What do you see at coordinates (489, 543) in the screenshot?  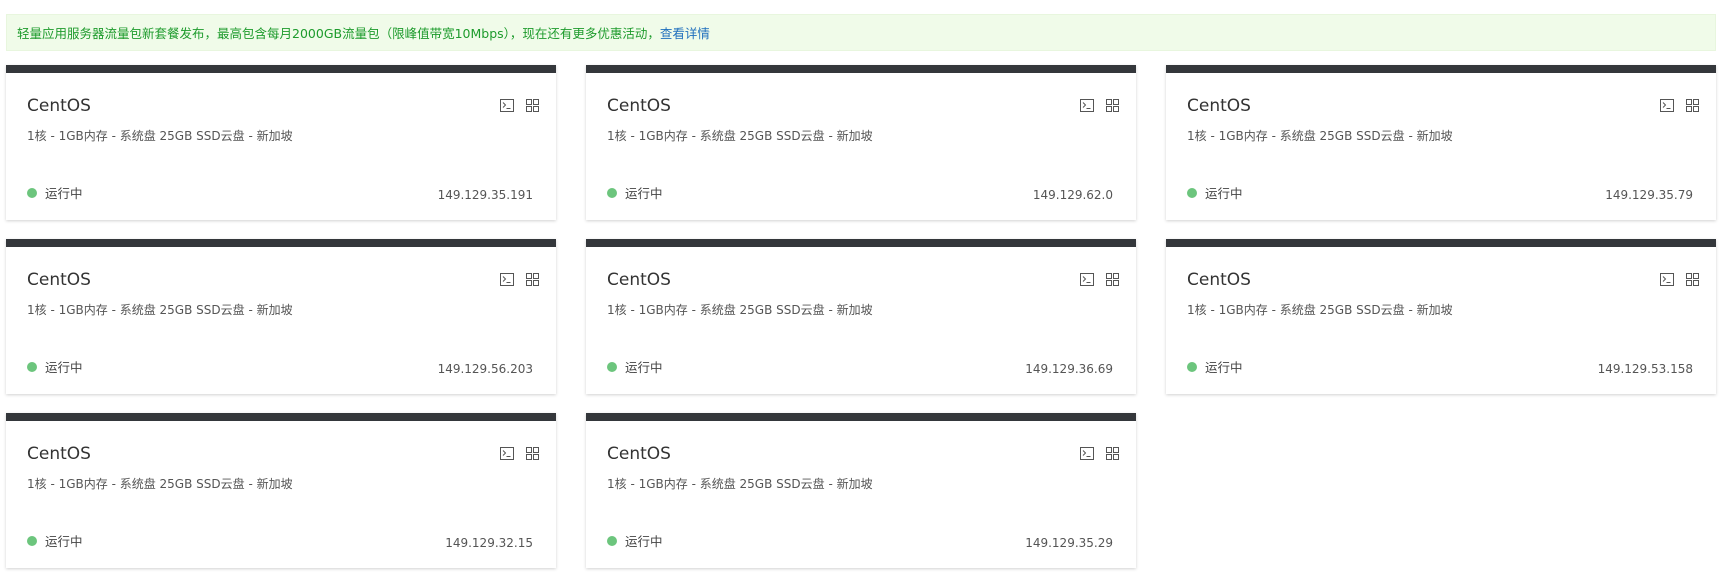 I see `instance-ip: 149.129.32.15` at bounding box center [489, 543].